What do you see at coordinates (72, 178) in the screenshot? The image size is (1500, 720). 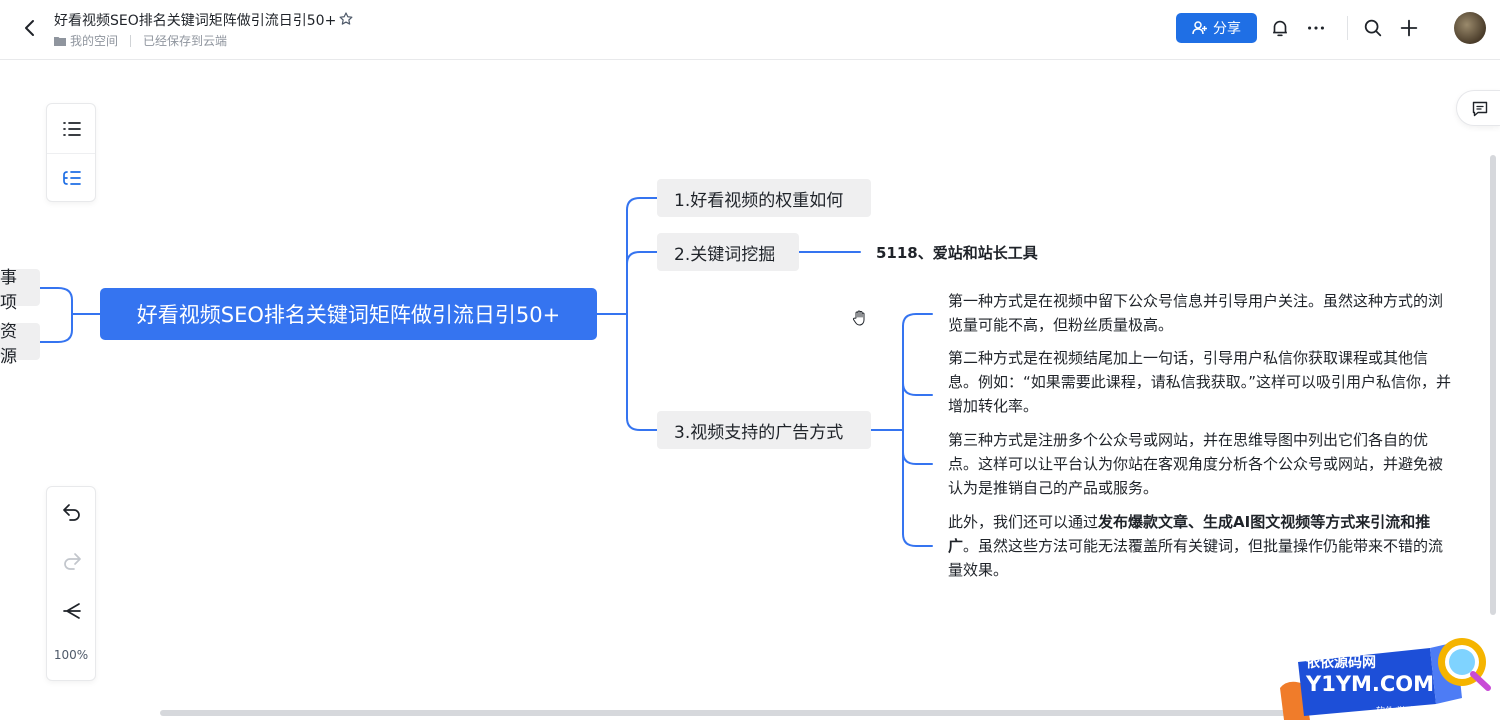 I see `mindmap-layout-icon` at bounding box center [72, 178].